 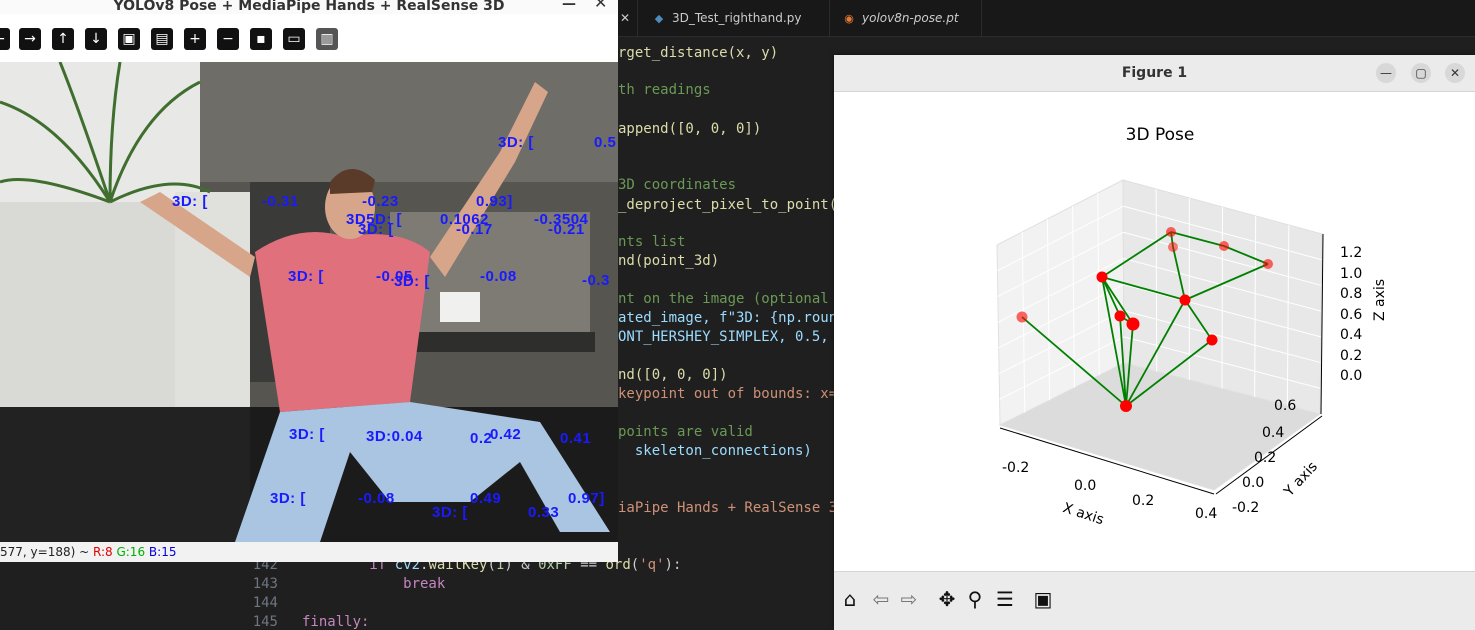 I want to click on python-file-icon: ◆, so click(x=659, y=18).